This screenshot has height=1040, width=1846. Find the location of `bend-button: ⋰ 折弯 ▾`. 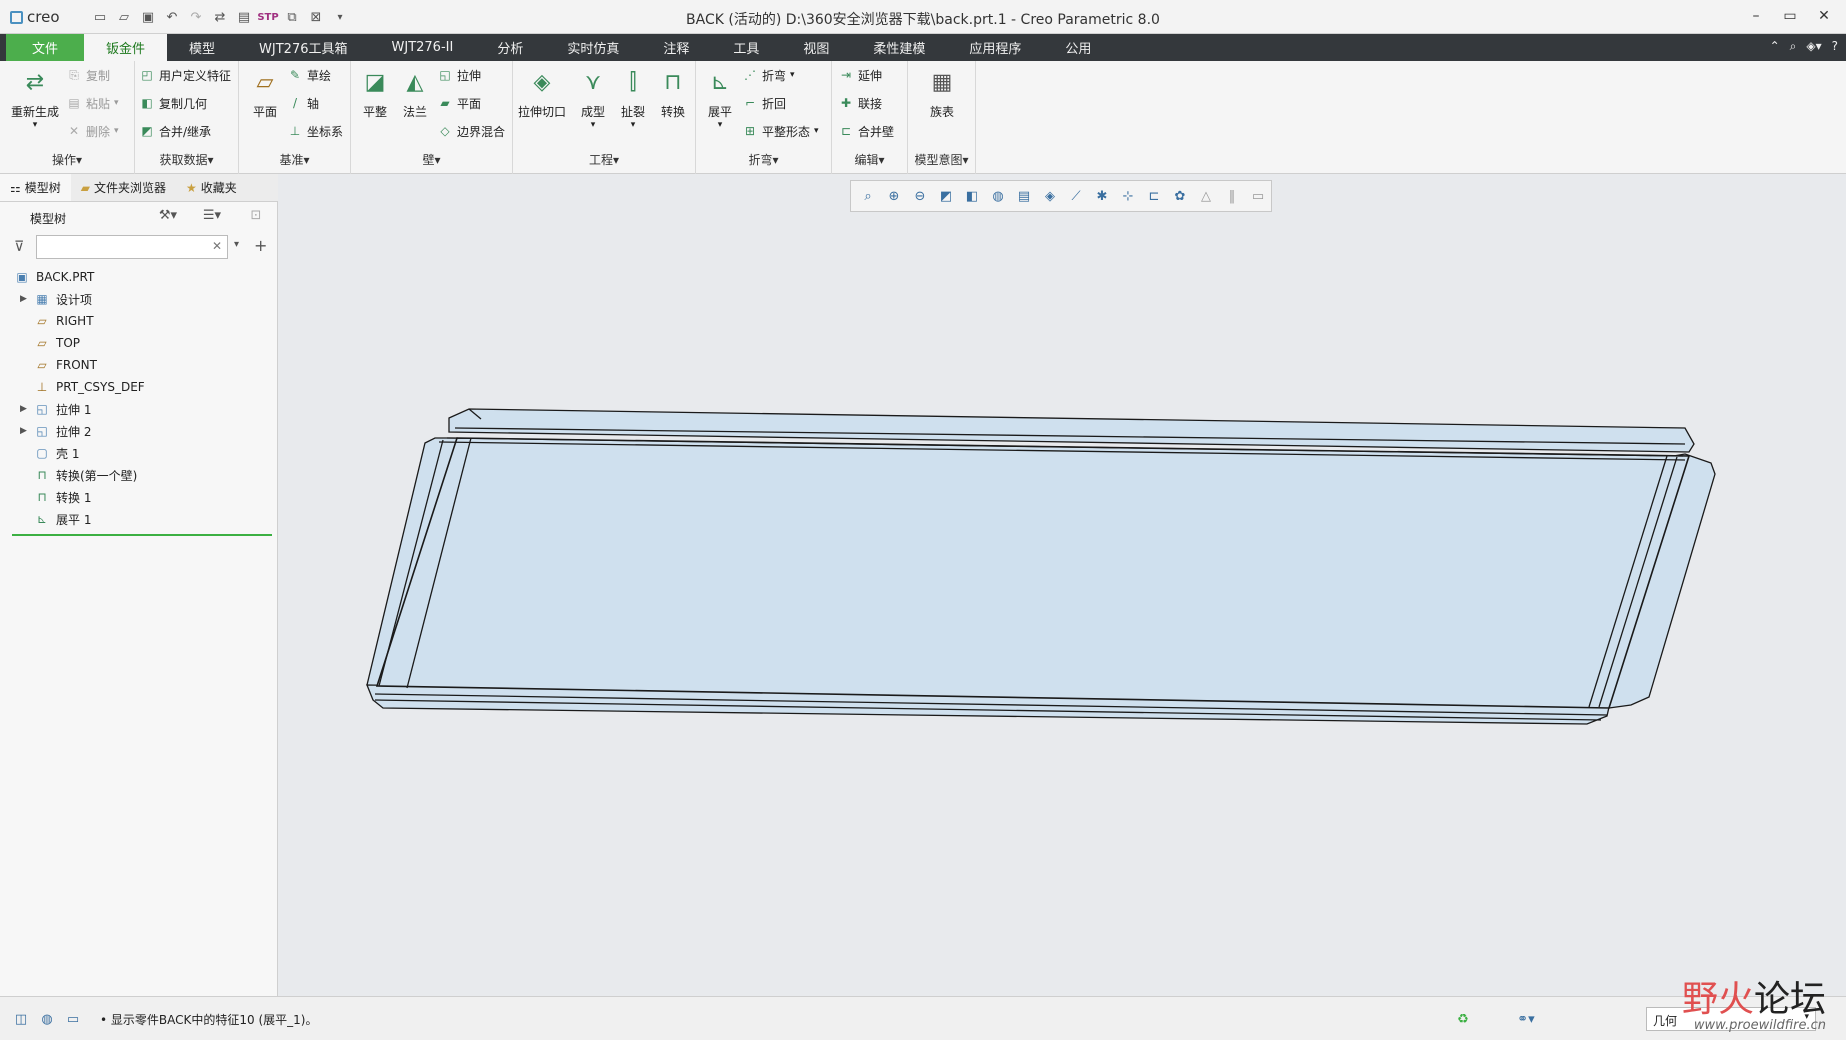

bend-button: ⋰ 折弯 ▾ is located at coordinates (768, 75).